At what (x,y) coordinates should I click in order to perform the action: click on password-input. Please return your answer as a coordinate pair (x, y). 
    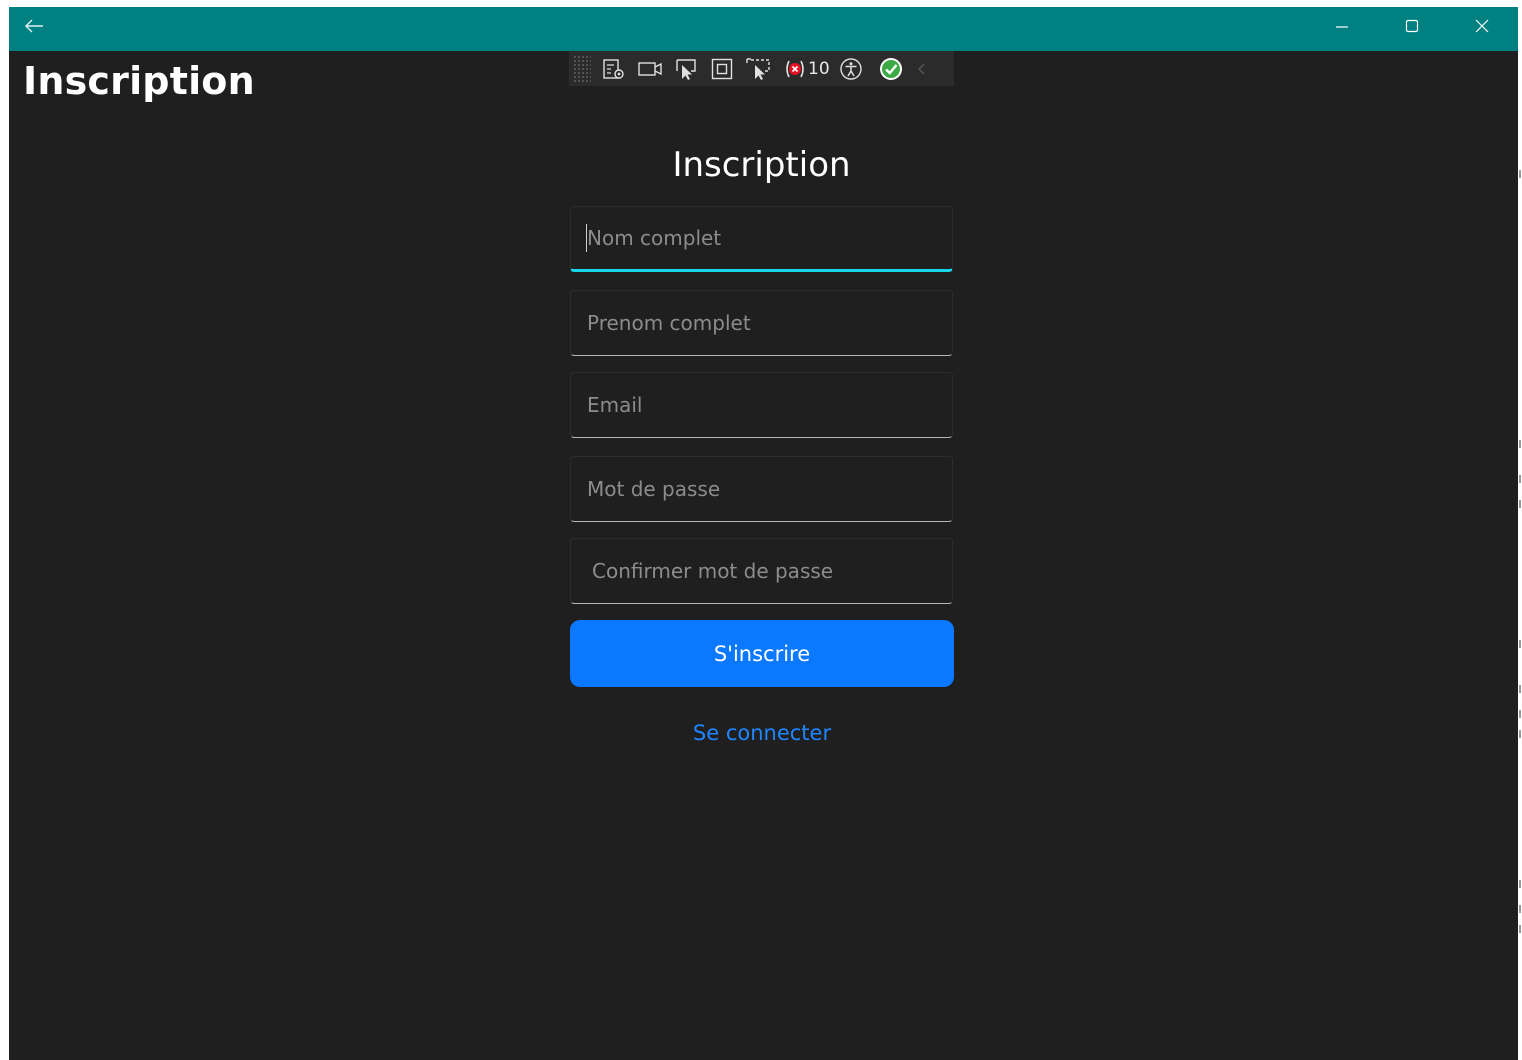
    Looking at the image, I should click on (761, 489).